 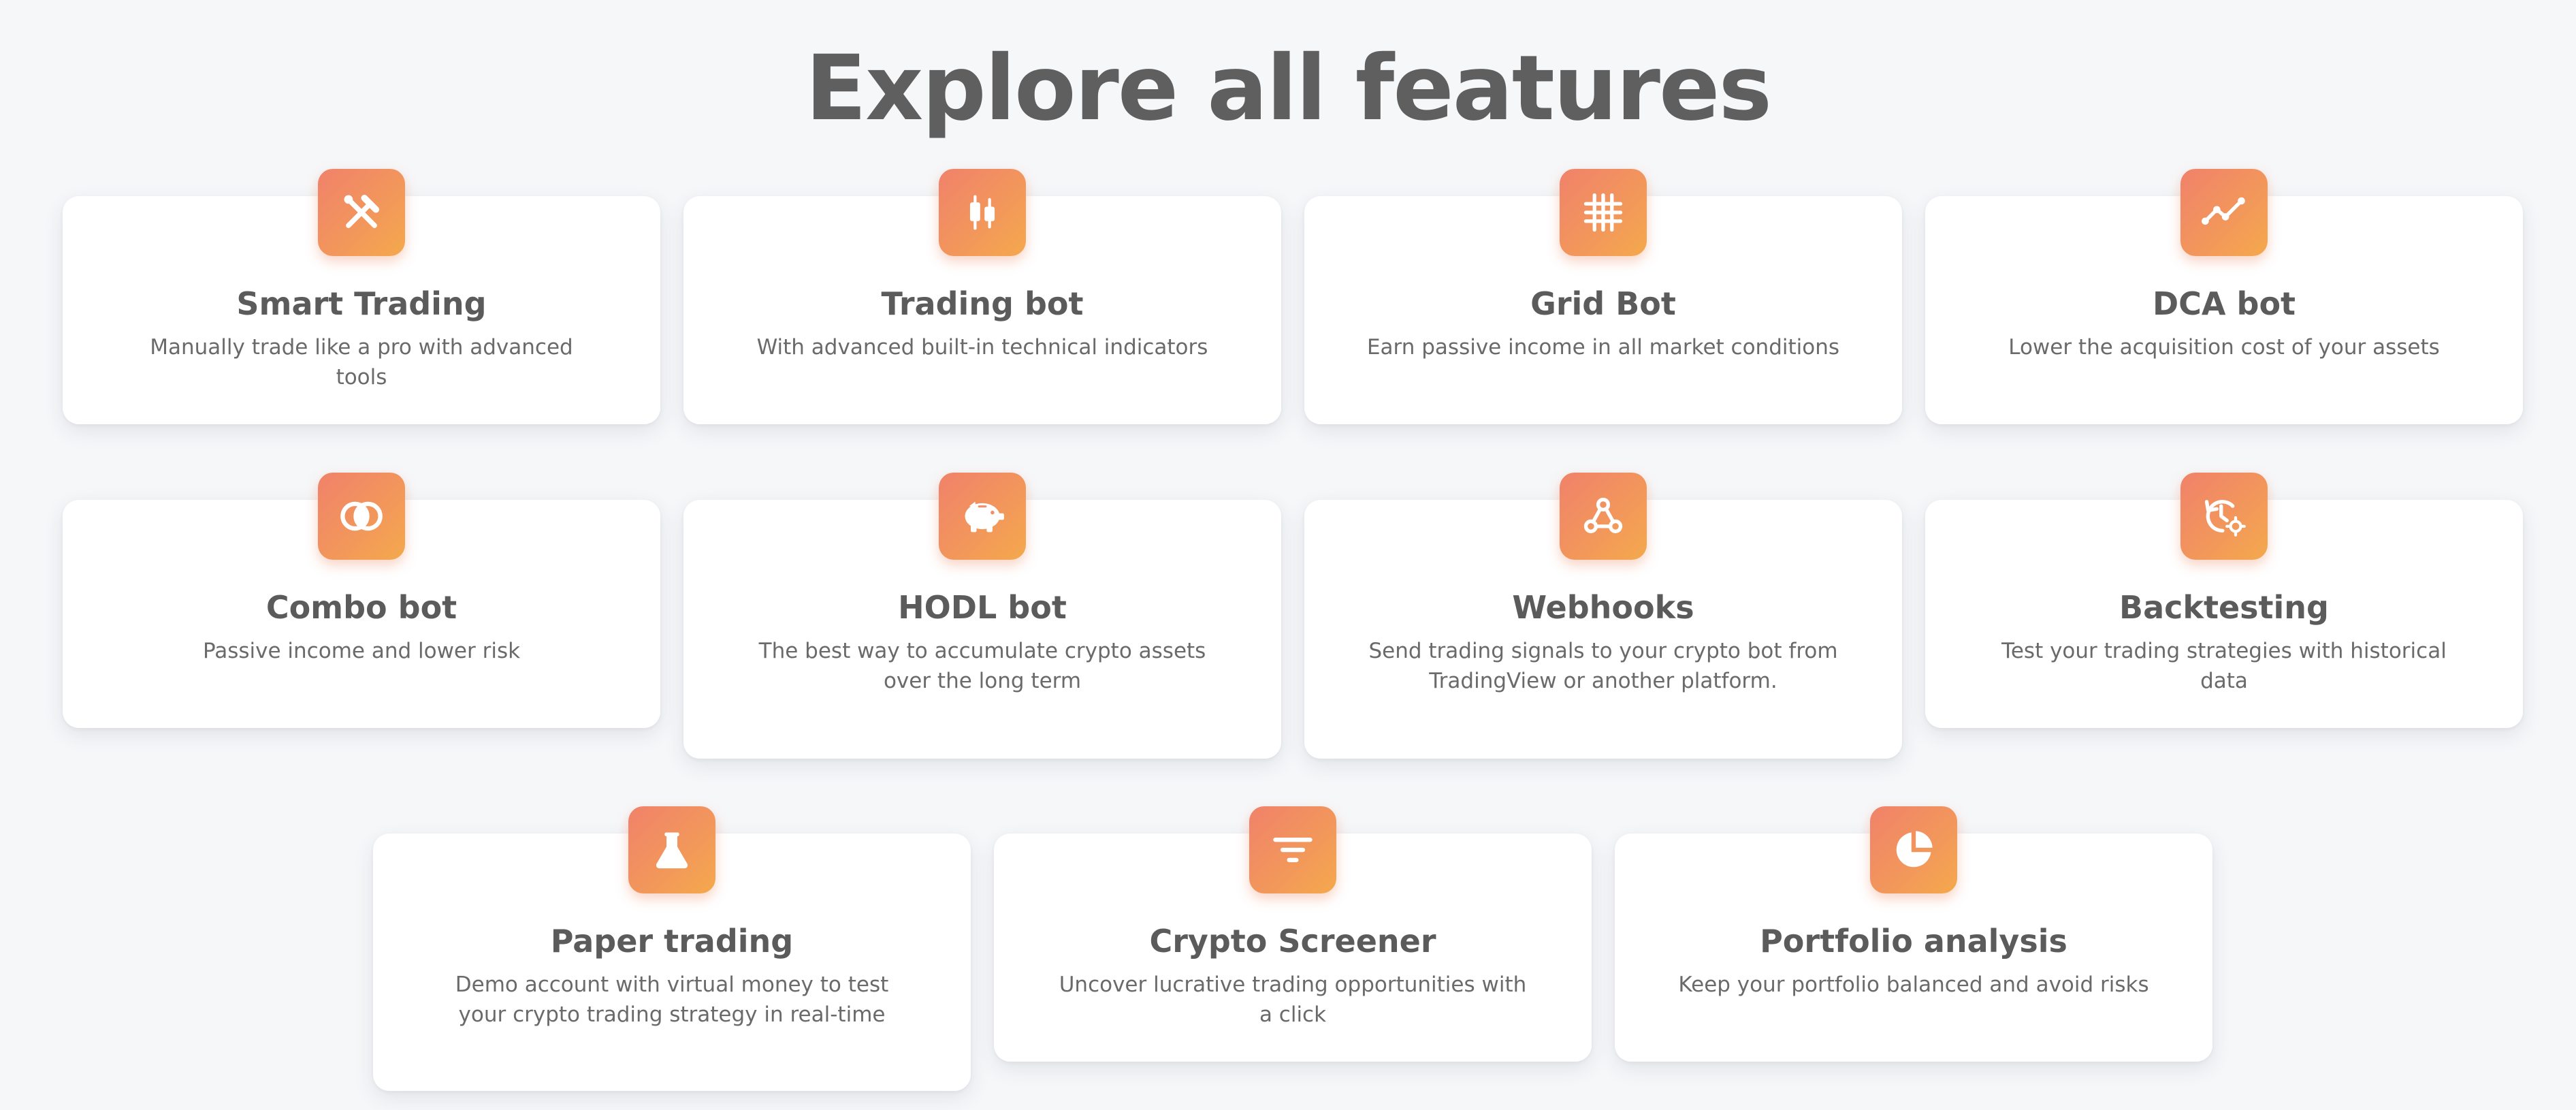 What do you see at coordinates (1604, 516) in the screenshot?
I see `webhook-icon` at bounding box center [1604, 516].